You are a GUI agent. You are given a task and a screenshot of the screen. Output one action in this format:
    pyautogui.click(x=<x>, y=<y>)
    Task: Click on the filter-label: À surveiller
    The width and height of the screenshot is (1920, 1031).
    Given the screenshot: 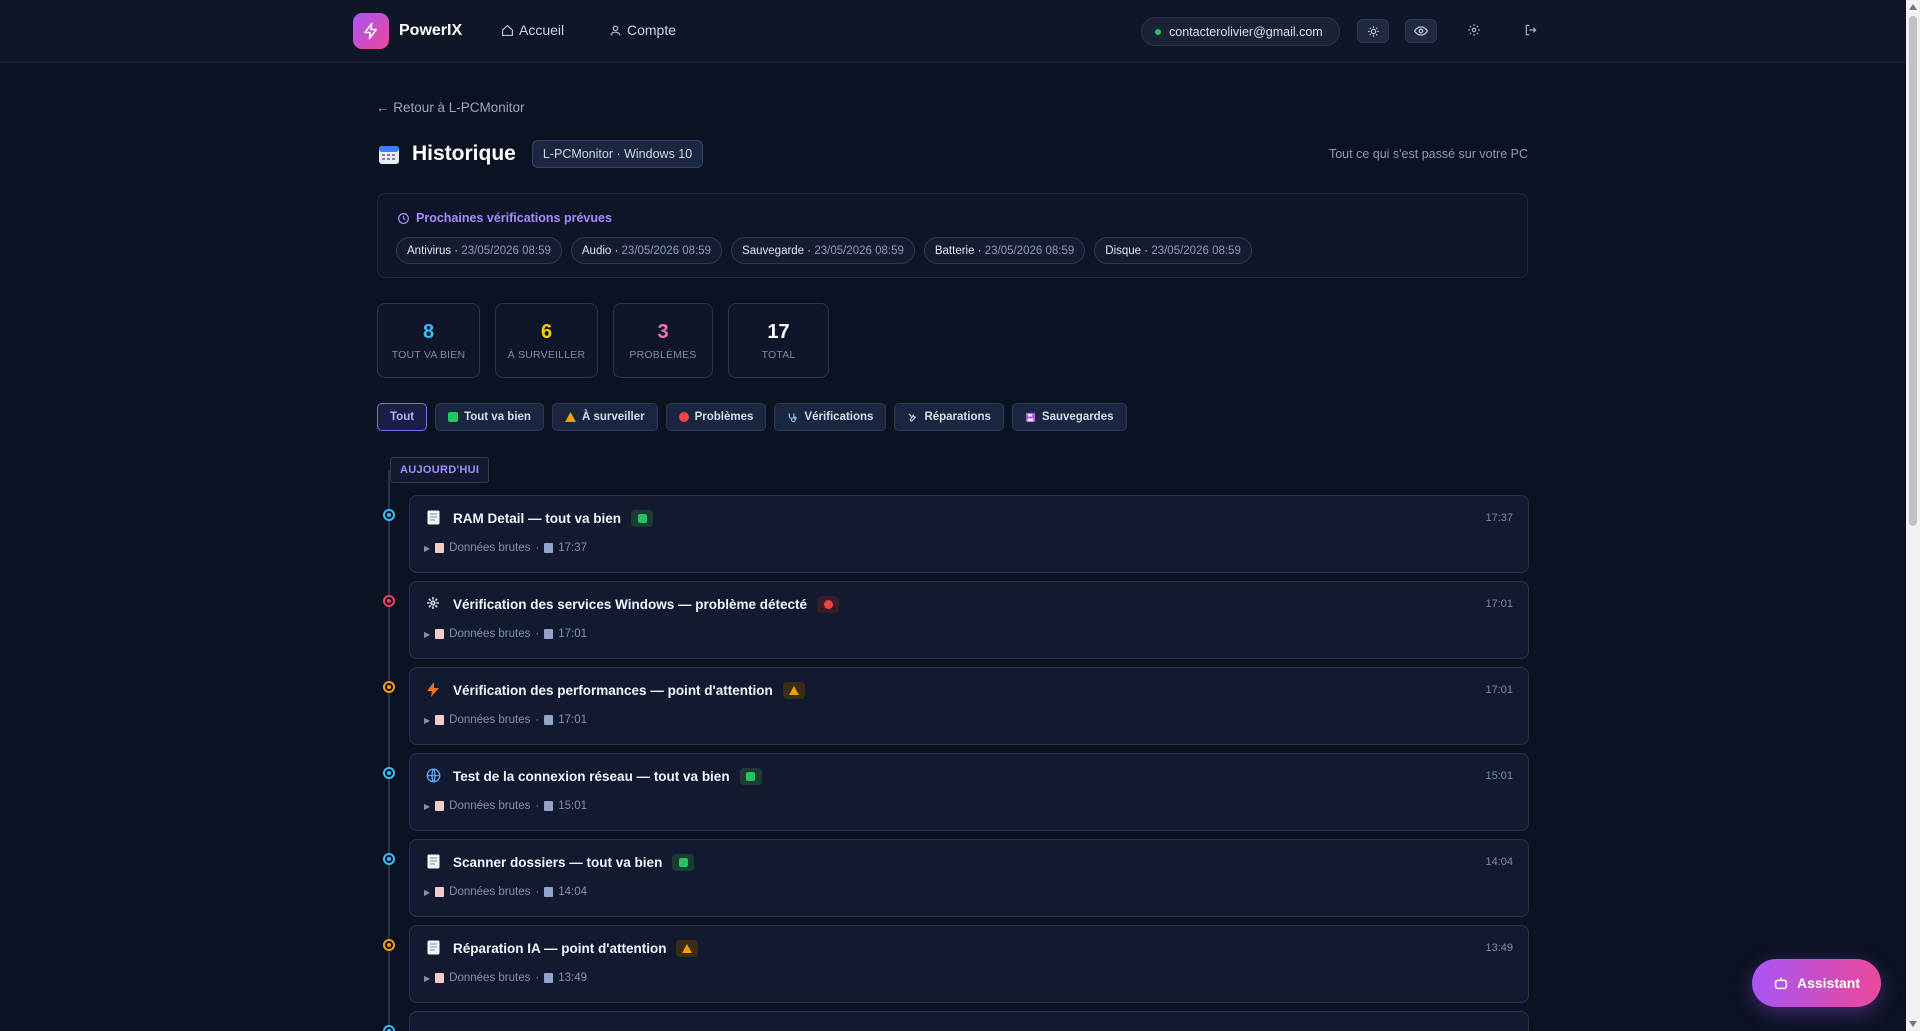 What is the action you would take?
    pyautogui.click(x=613, y=417)
    